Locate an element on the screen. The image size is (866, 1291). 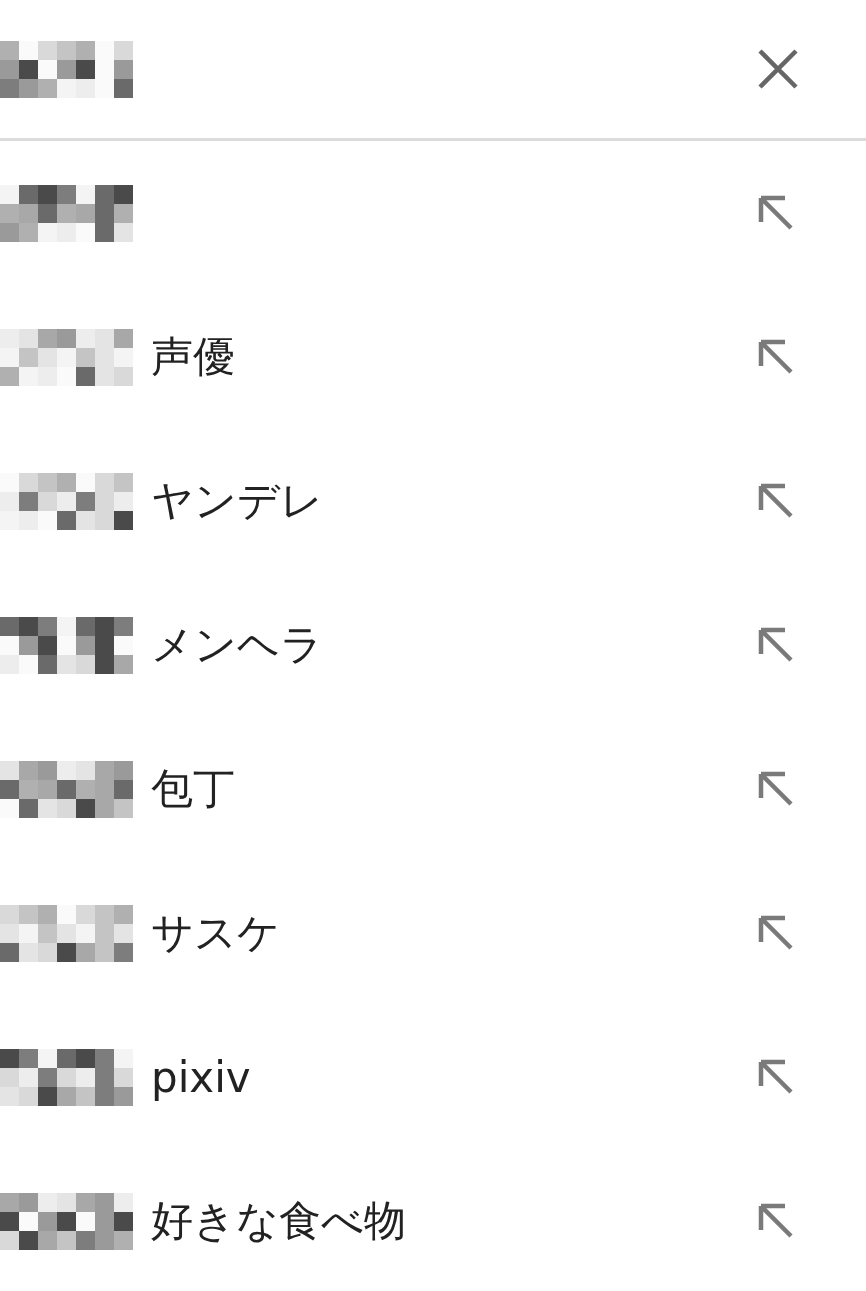
suggestion-text: 声優 is located at coordinates (193, 357).